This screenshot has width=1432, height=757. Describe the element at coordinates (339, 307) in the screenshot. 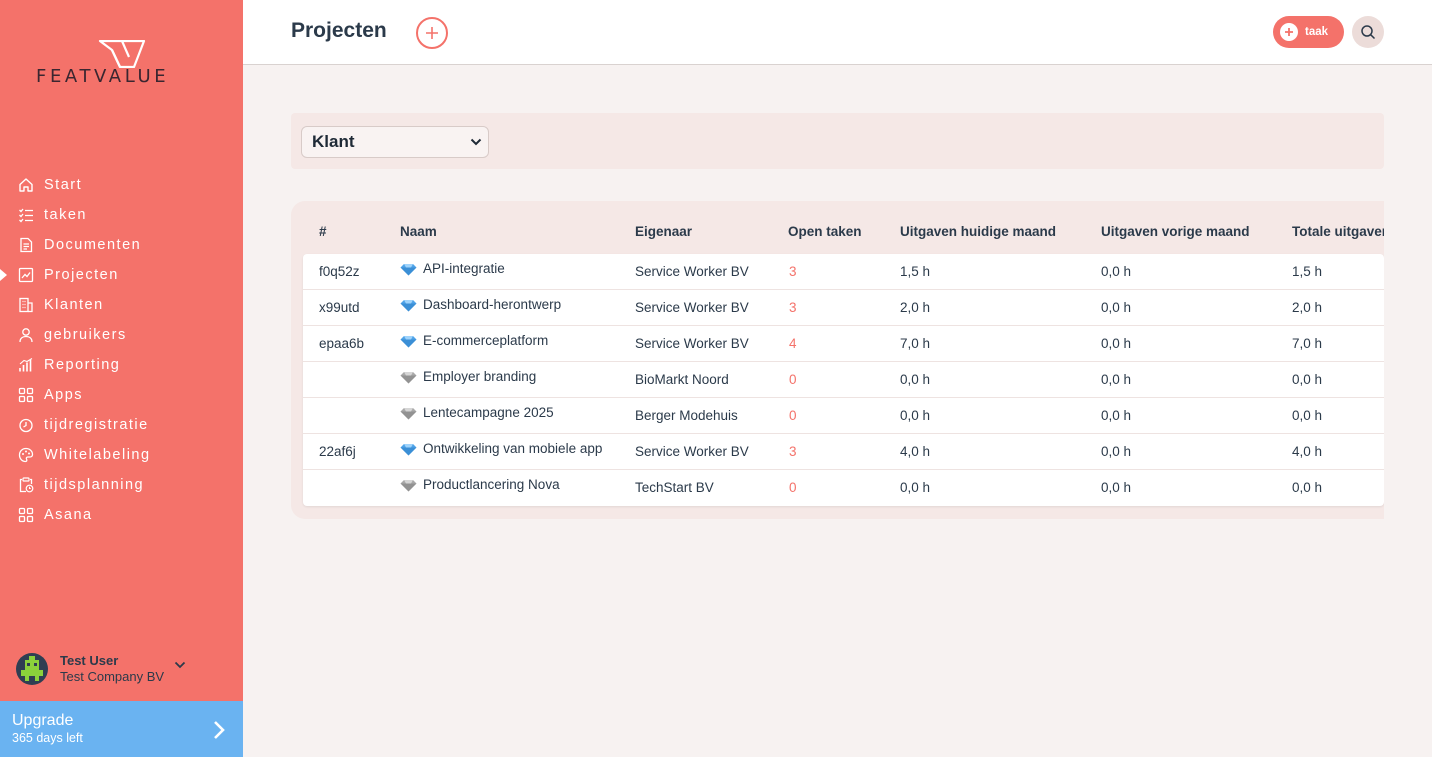

I see `project-id: x99utd` at that location.